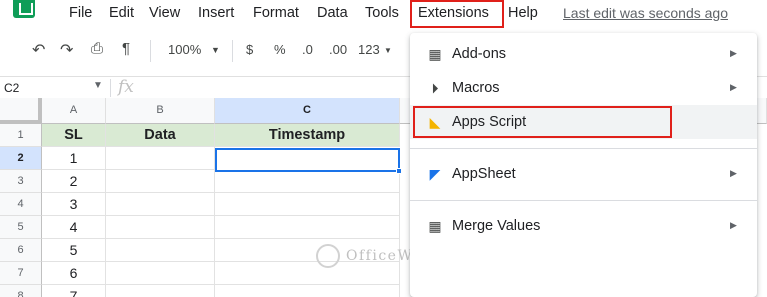 Image resolution: width=767 pixels, height=297 pixels. I want to click on paint-format-icon: ¶, so click(126, 48).